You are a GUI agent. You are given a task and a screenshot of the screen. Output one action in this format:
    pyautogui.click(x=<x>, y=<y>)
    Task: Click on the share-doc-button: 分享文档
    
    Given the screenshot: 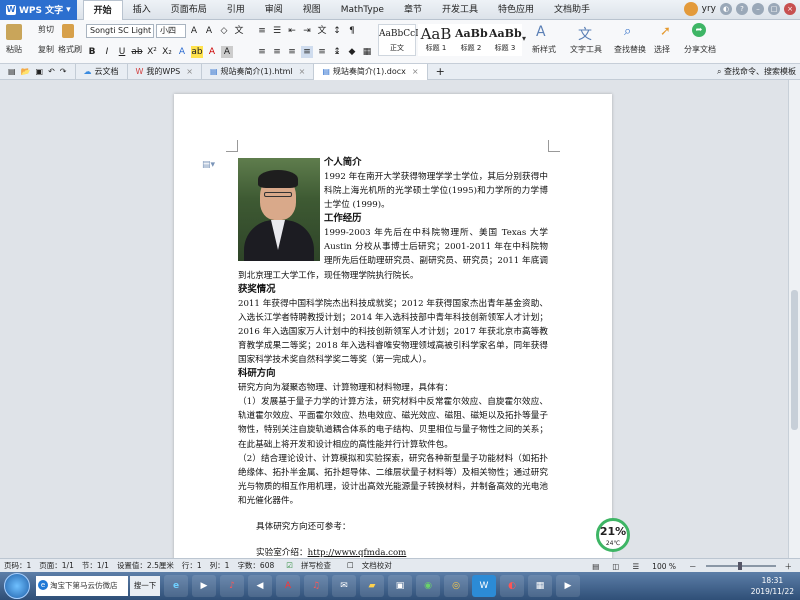 What is the action you would take?
    pyautogui.click(x=700, y=49)
    